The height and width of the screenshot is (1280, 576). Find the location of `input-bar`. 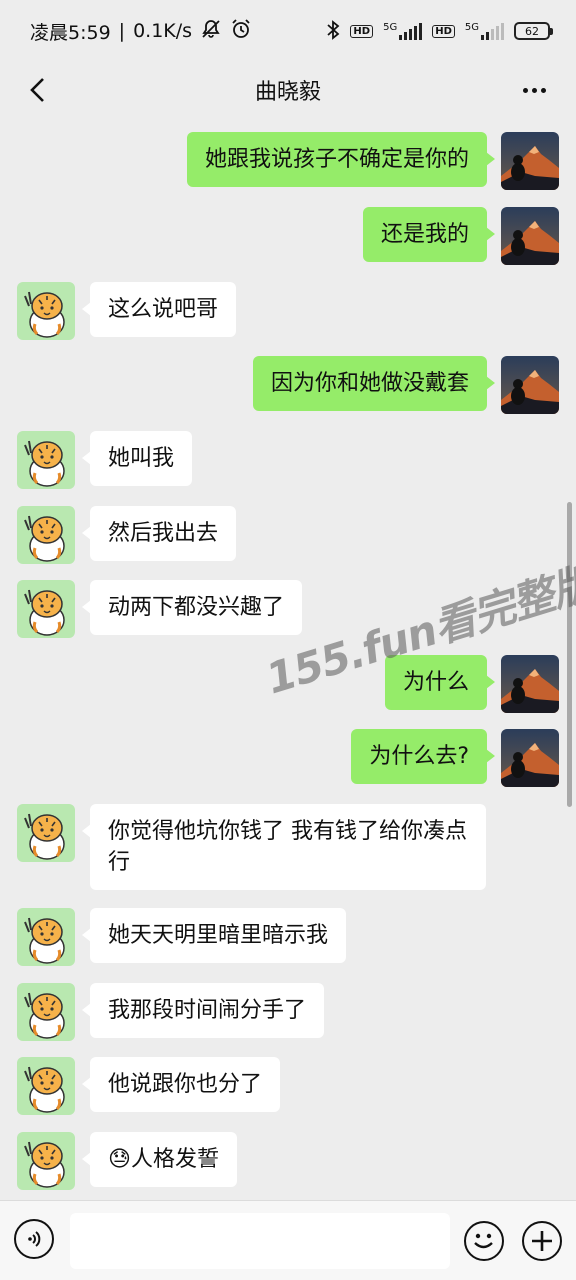

input-bar is located at coordinates (288, 1240).